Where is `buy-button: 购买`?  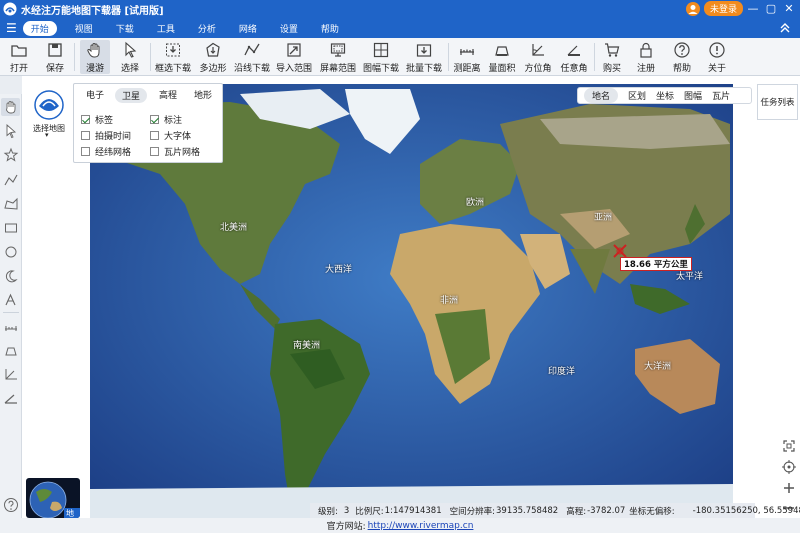
buy-button: 购买 is located at coordinates (612, 57).